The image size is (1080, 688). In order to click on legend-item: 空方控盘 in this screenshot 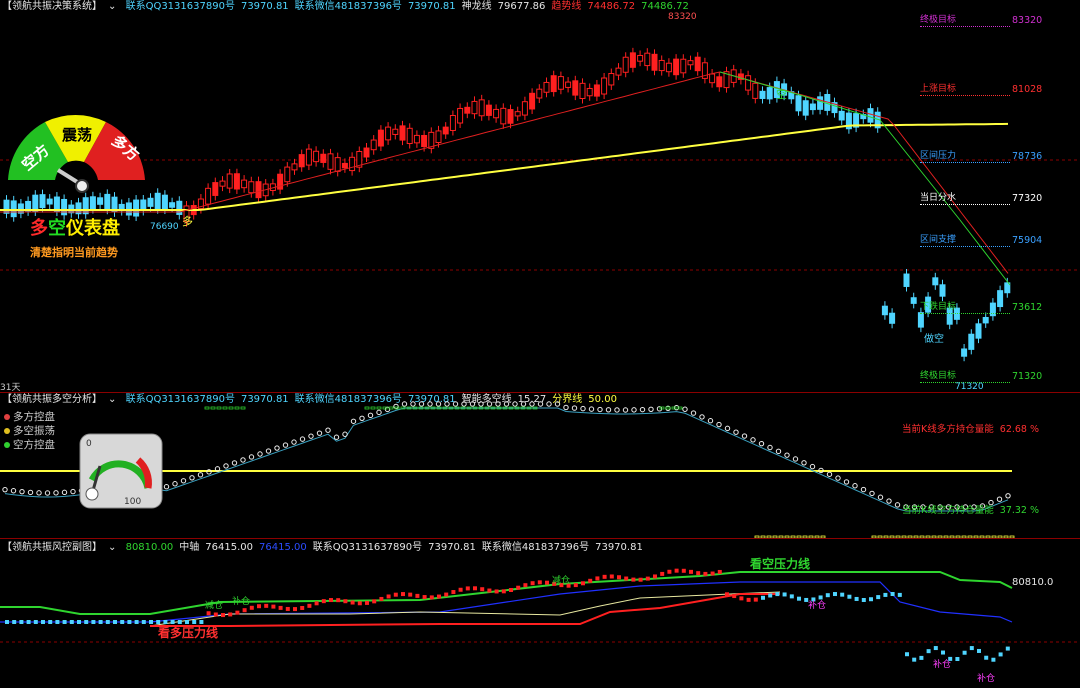, I will do `click(29, 445)`.